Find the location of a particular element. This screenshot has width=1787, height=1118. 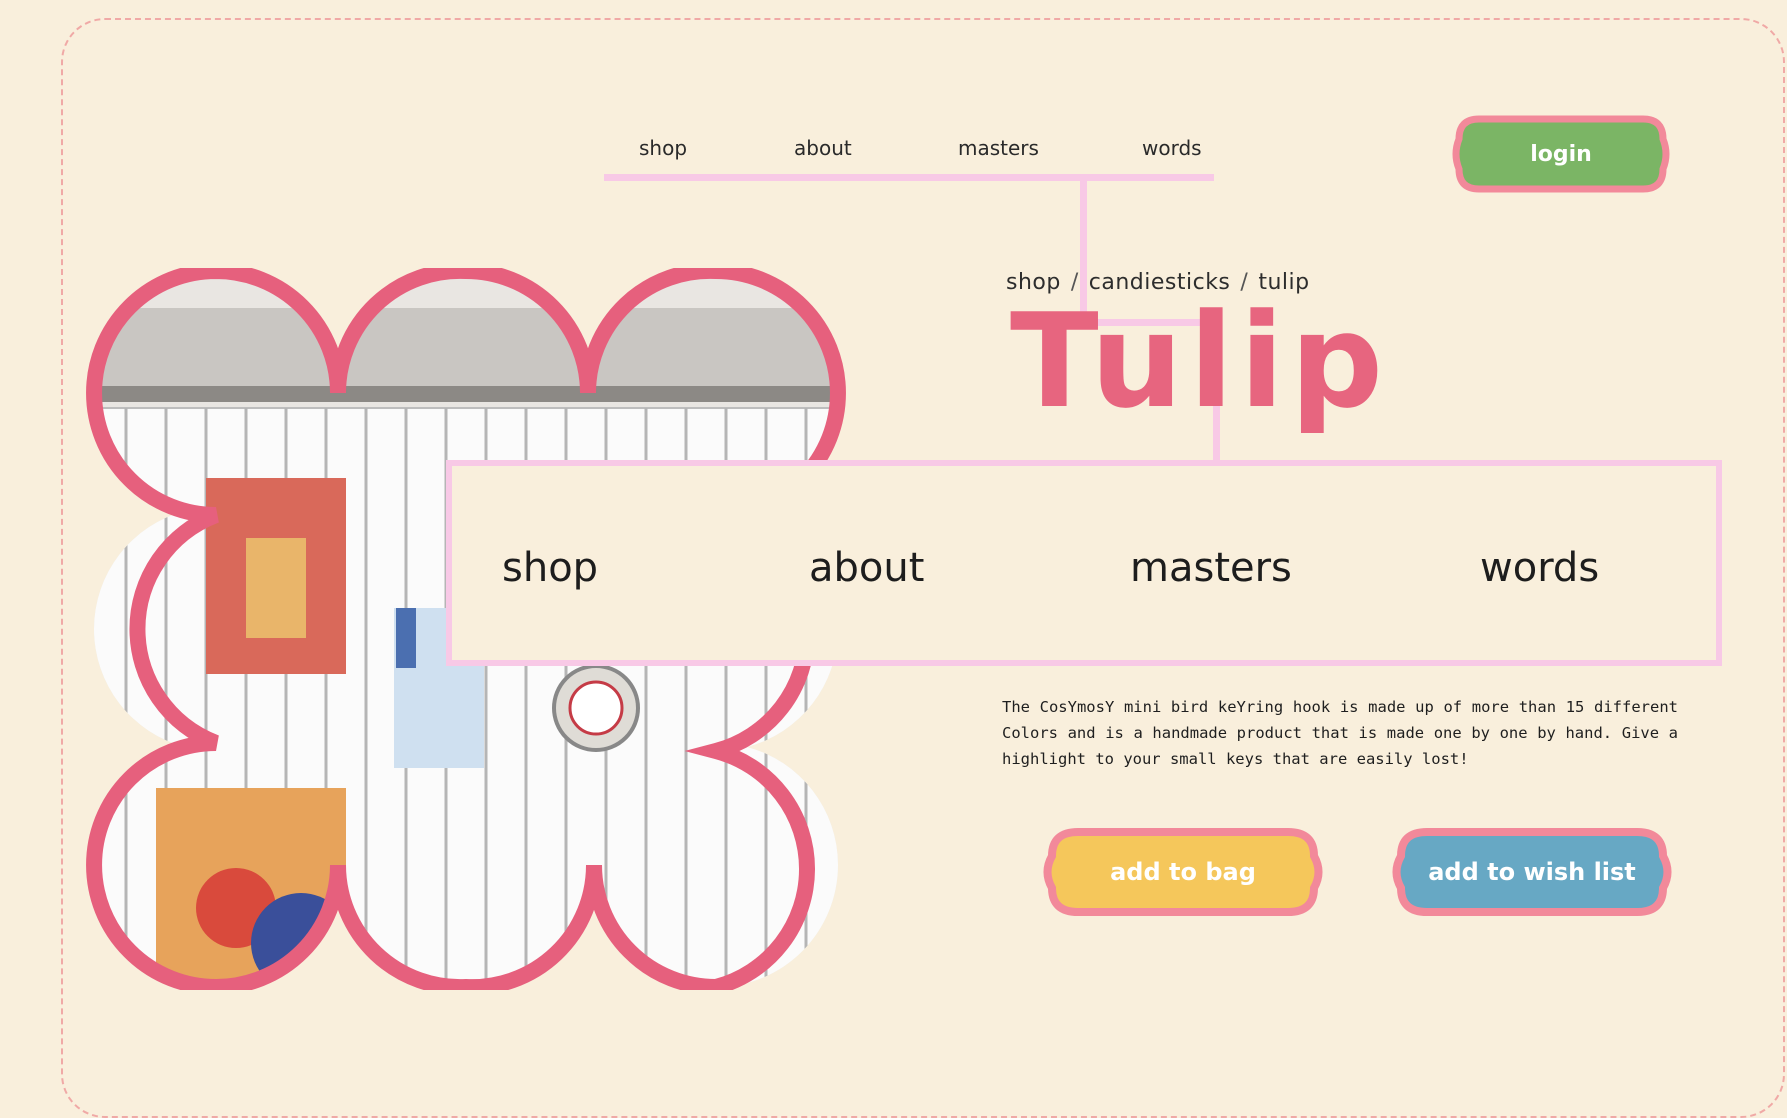

add-to-bag-button: add to bag is located at coordinates (1183, 872).